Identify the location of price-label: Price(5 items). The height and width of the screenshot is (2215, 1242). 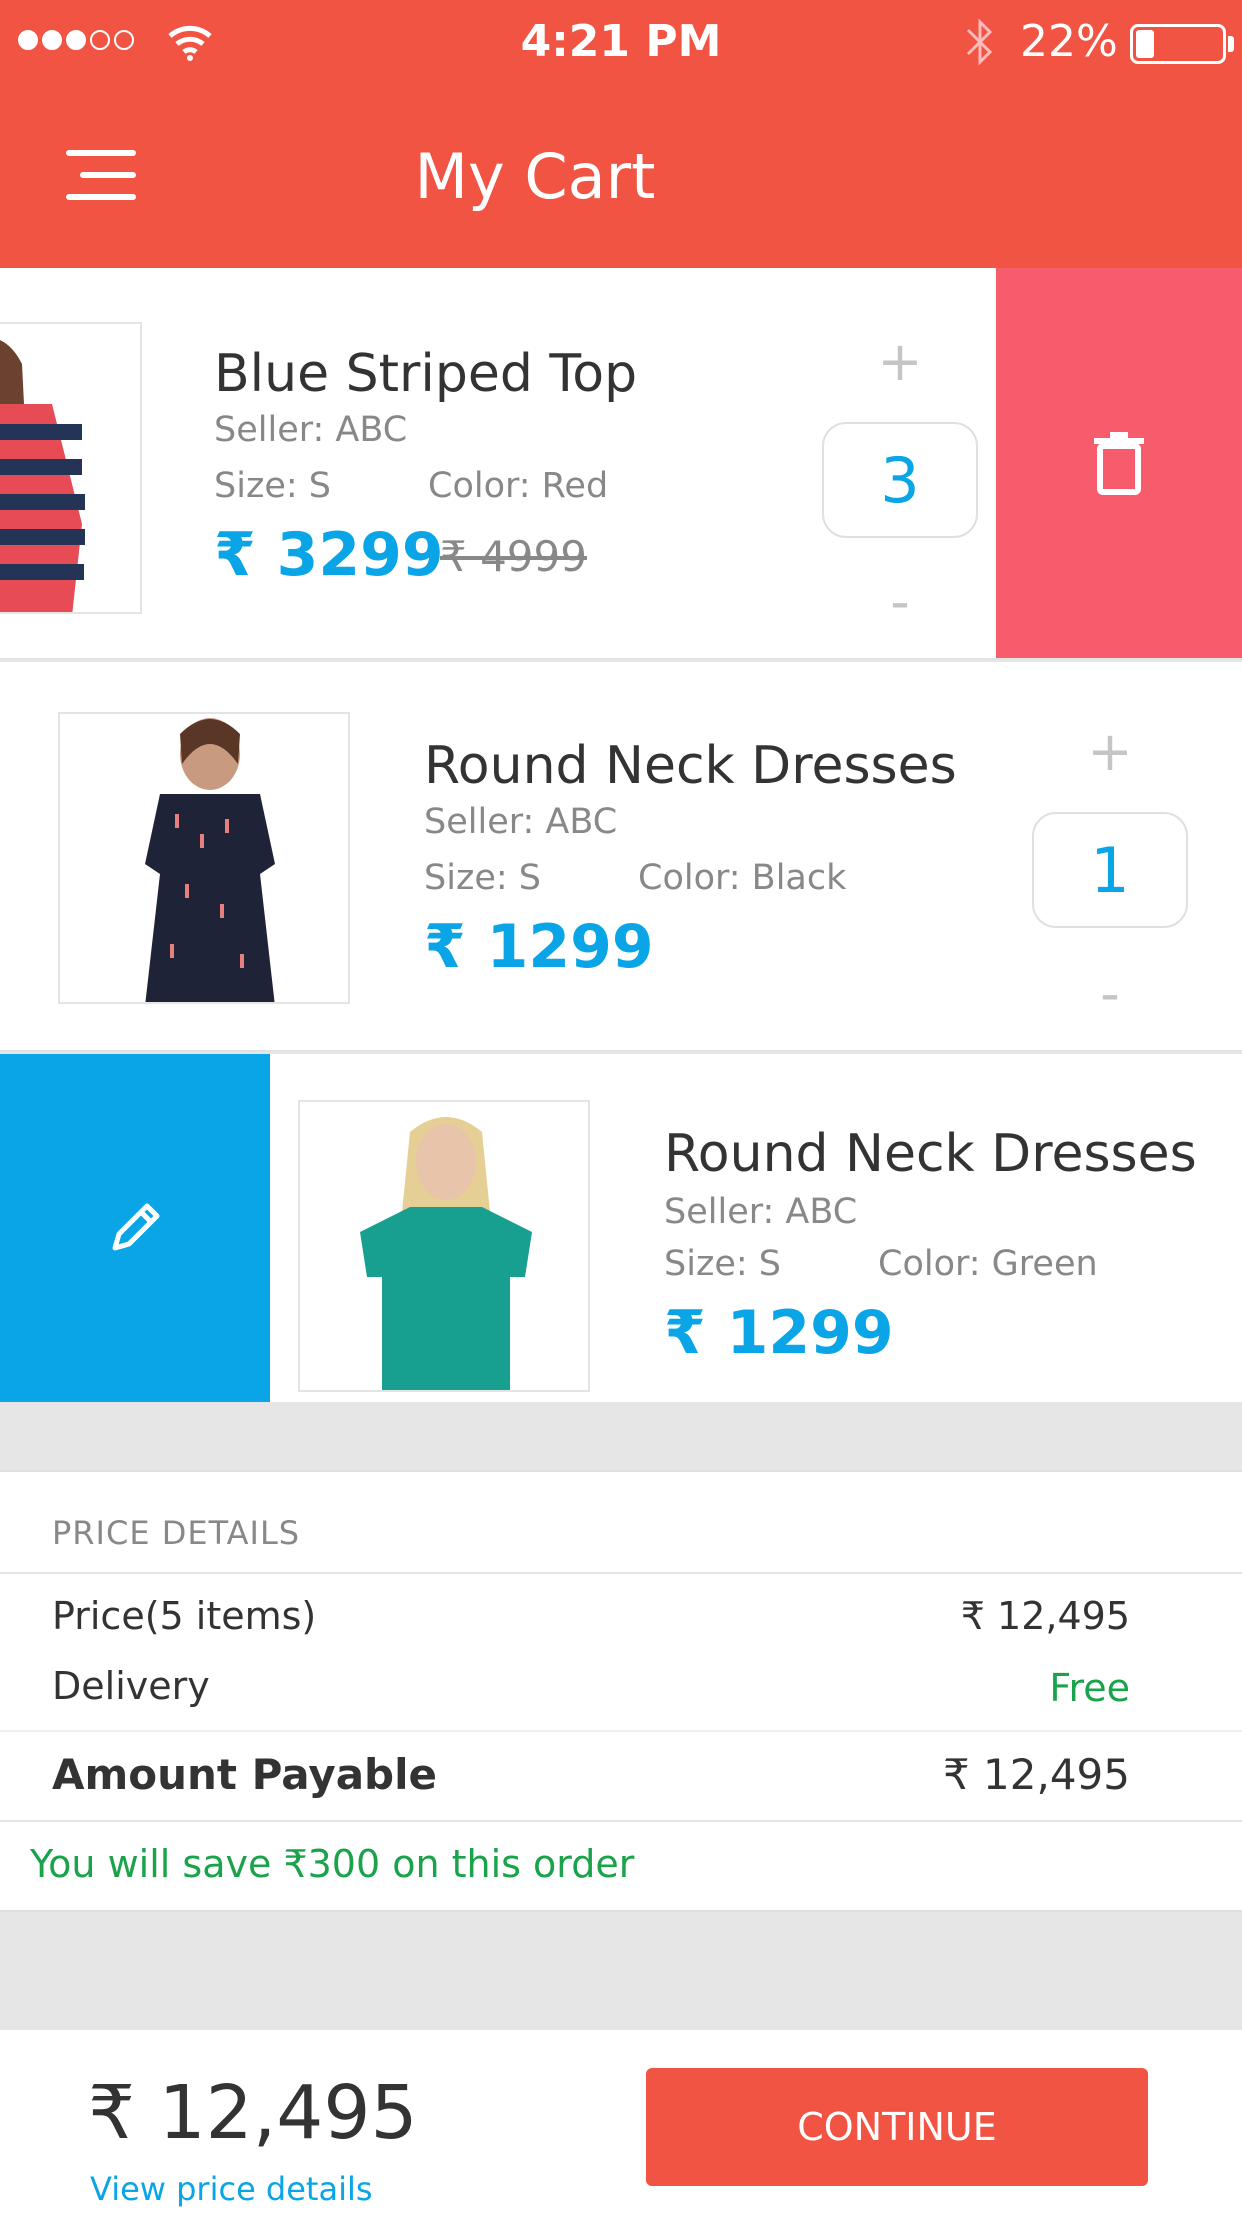
(184, 1616).